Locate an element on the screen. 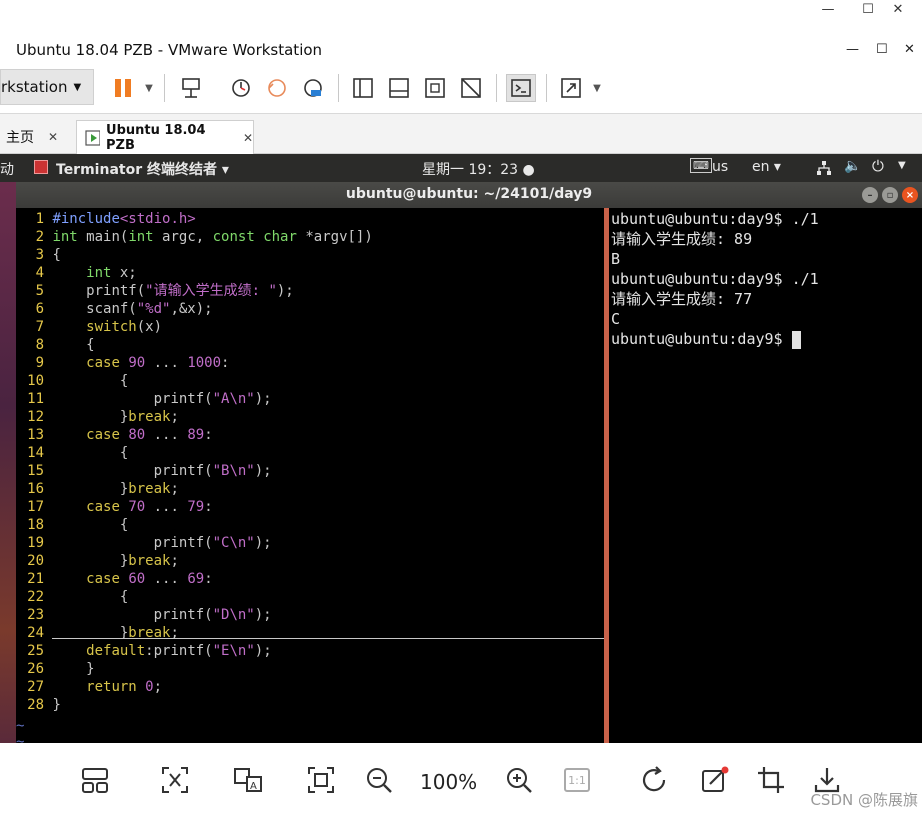 The height and width of the screenshot is (815, 922). code-token: "B\n" is located at coordinates (233, 471).